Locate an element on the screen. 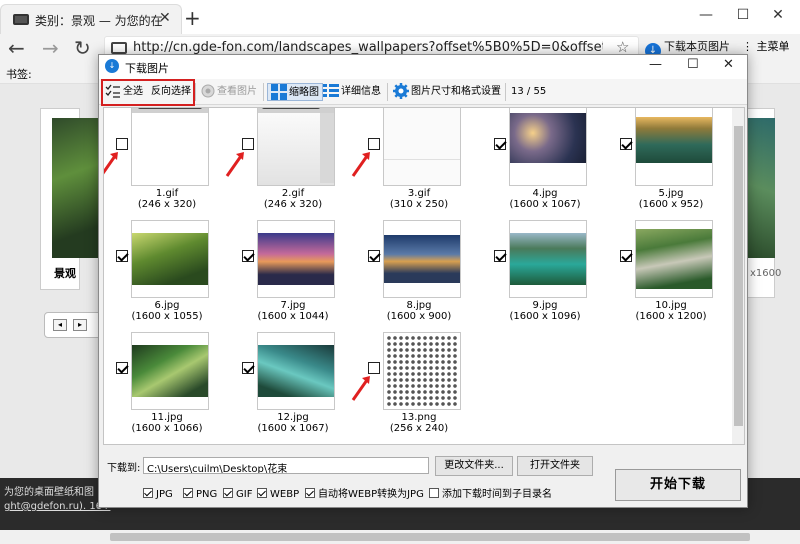  browser-titlebar: 类别：景观 — 为您的在 ✕ + — ☐ ✕ is located at coordinates (400, 17).